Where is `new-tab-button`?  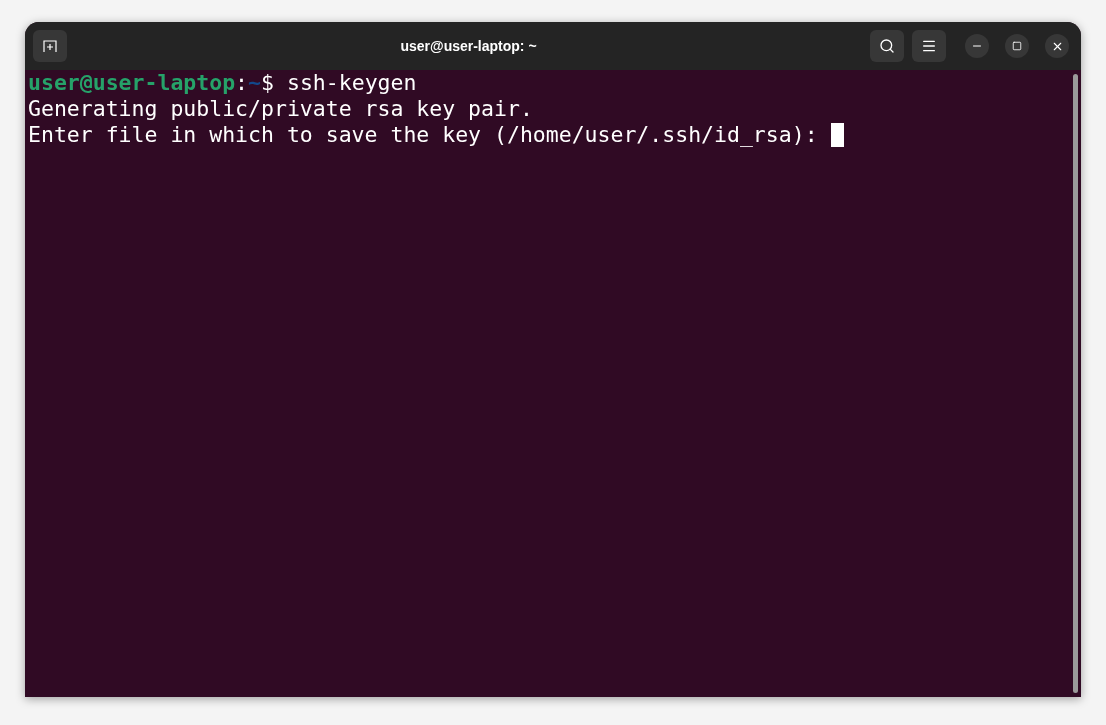 new-tab-button is located at coordinates (50, 46).